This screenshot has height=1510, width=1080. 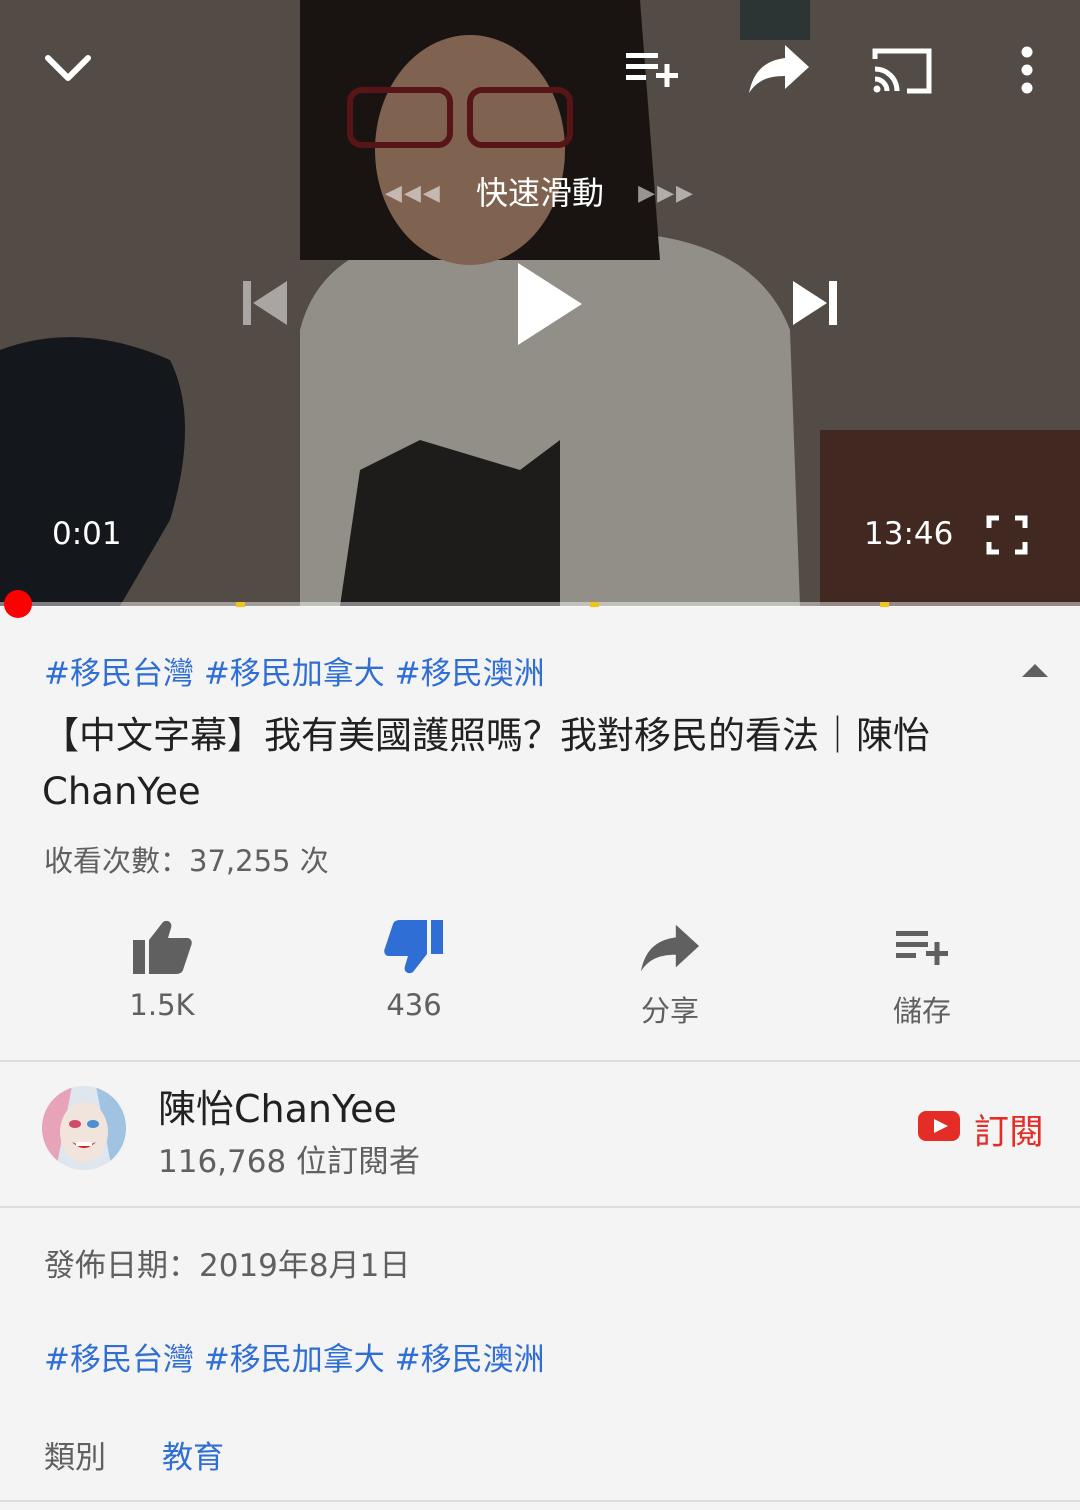 I want to click on youtube-logo-icon, so click(x=939, y=1130).